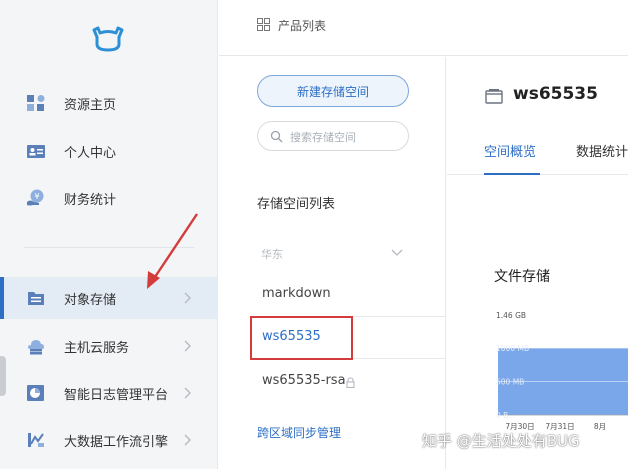 This screenshot has width=628, height=469. I want to click on bucket-title: ws65535, so click(555, 94).